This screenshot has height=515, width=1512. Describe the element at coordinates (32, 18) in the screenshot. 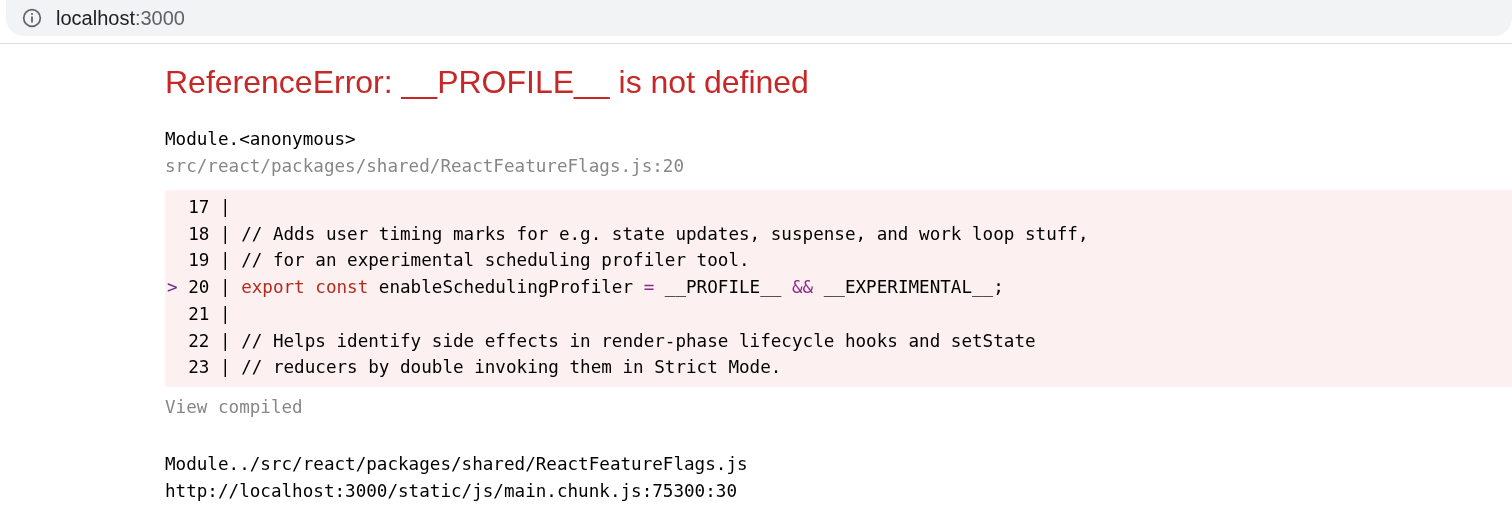

I see `info-icon` at that location.